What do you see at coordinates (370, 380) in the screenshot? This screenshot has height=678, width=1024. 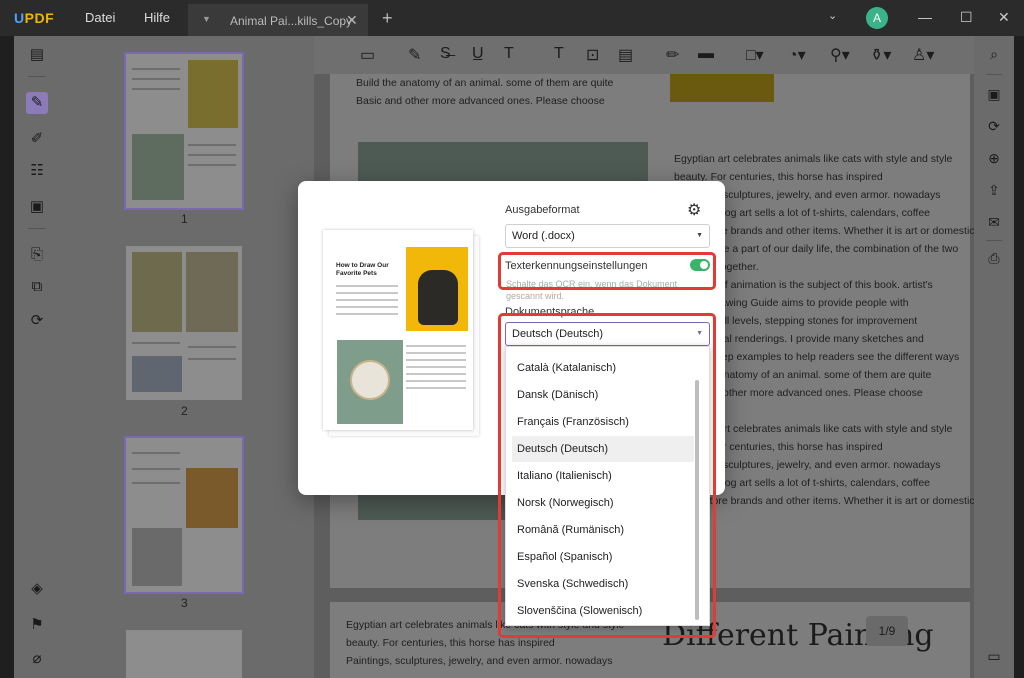 I see `preview-circle-image` at bounding box center [370, 380].